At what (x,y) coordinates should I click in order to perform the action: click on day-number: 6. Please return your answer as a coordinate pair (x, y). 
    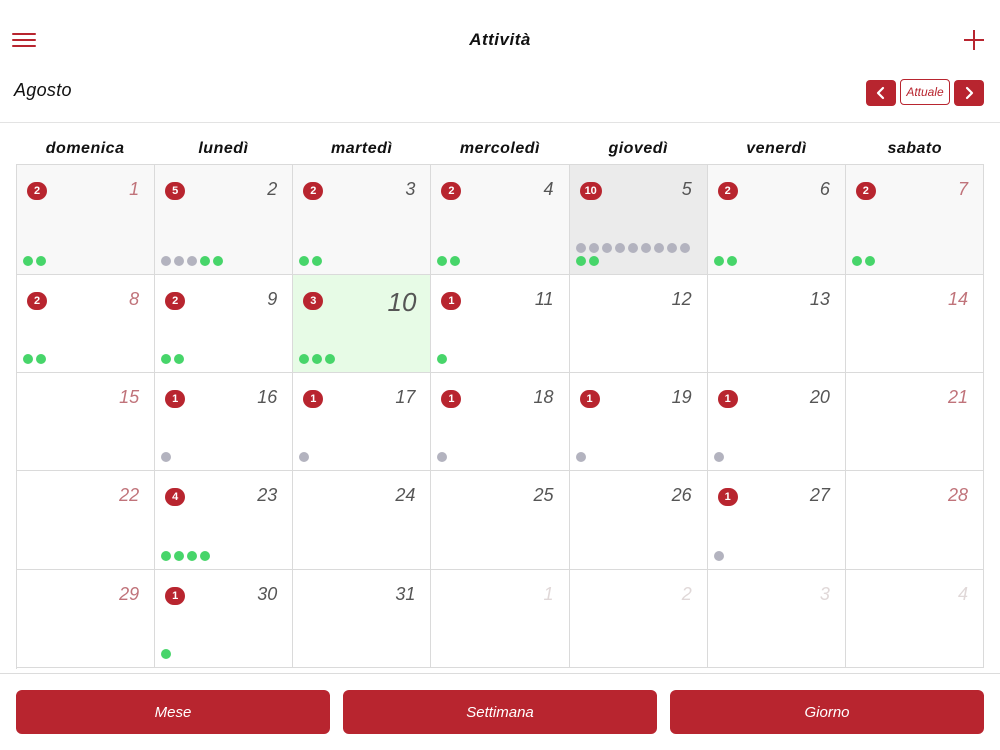
    Looking at the image, I should click on (824, 189).